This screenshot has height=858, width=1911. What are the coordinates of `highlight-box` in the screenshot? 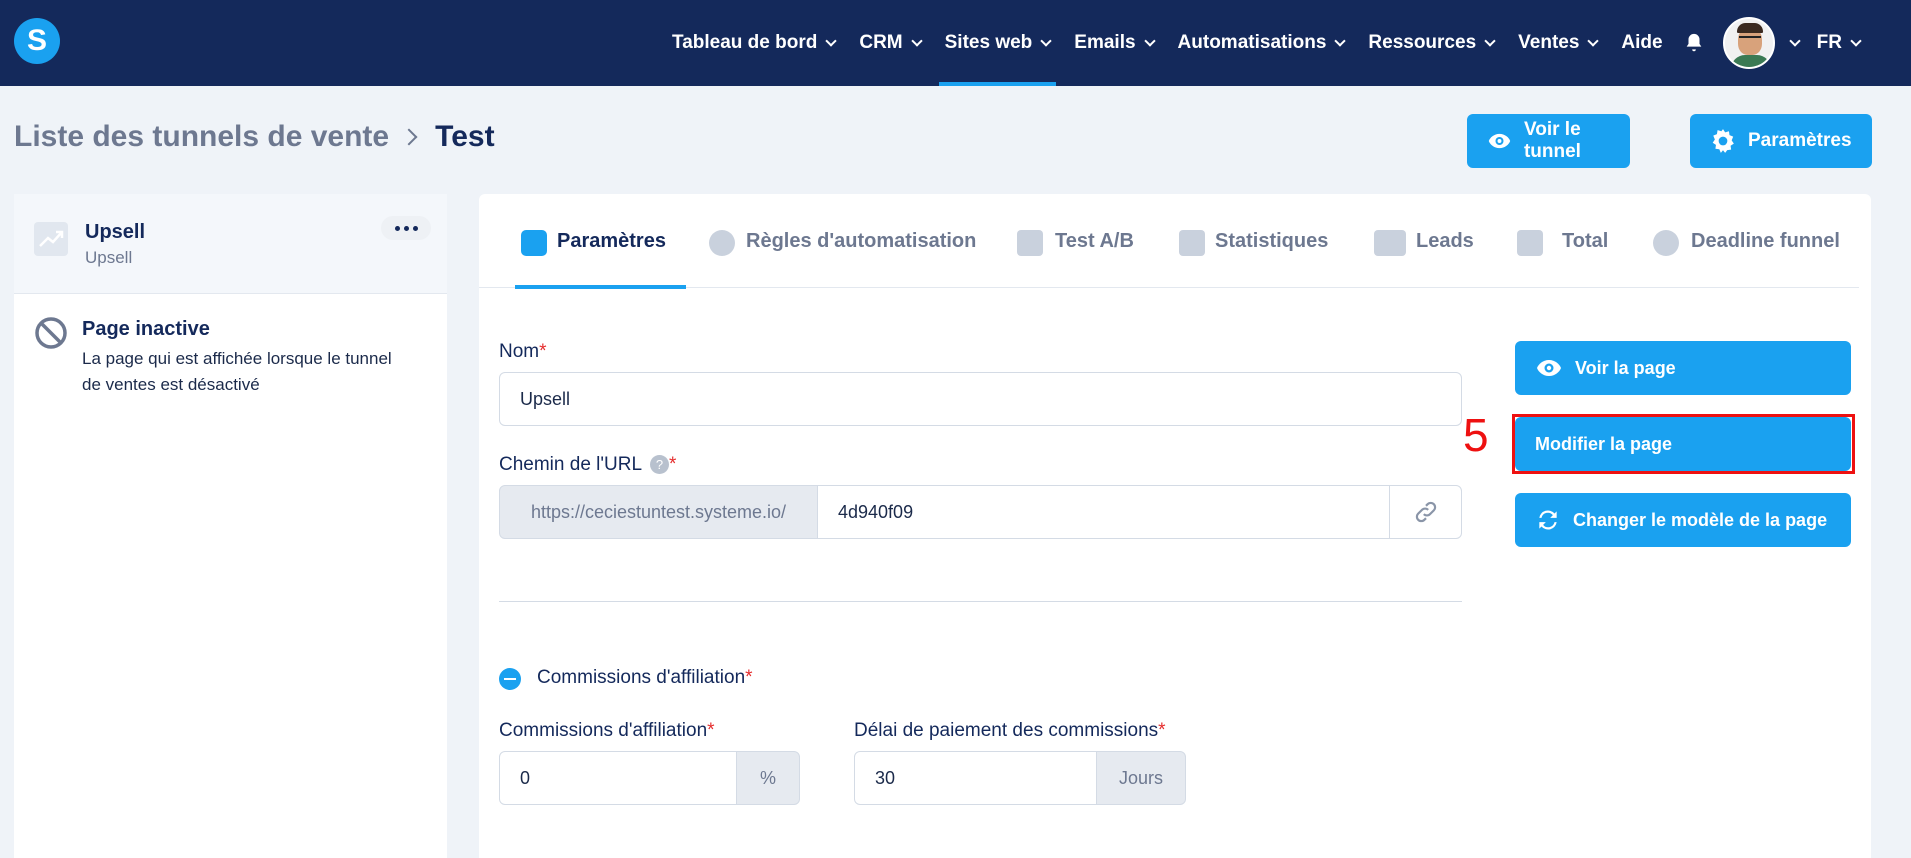 It's located at (1683, 444).